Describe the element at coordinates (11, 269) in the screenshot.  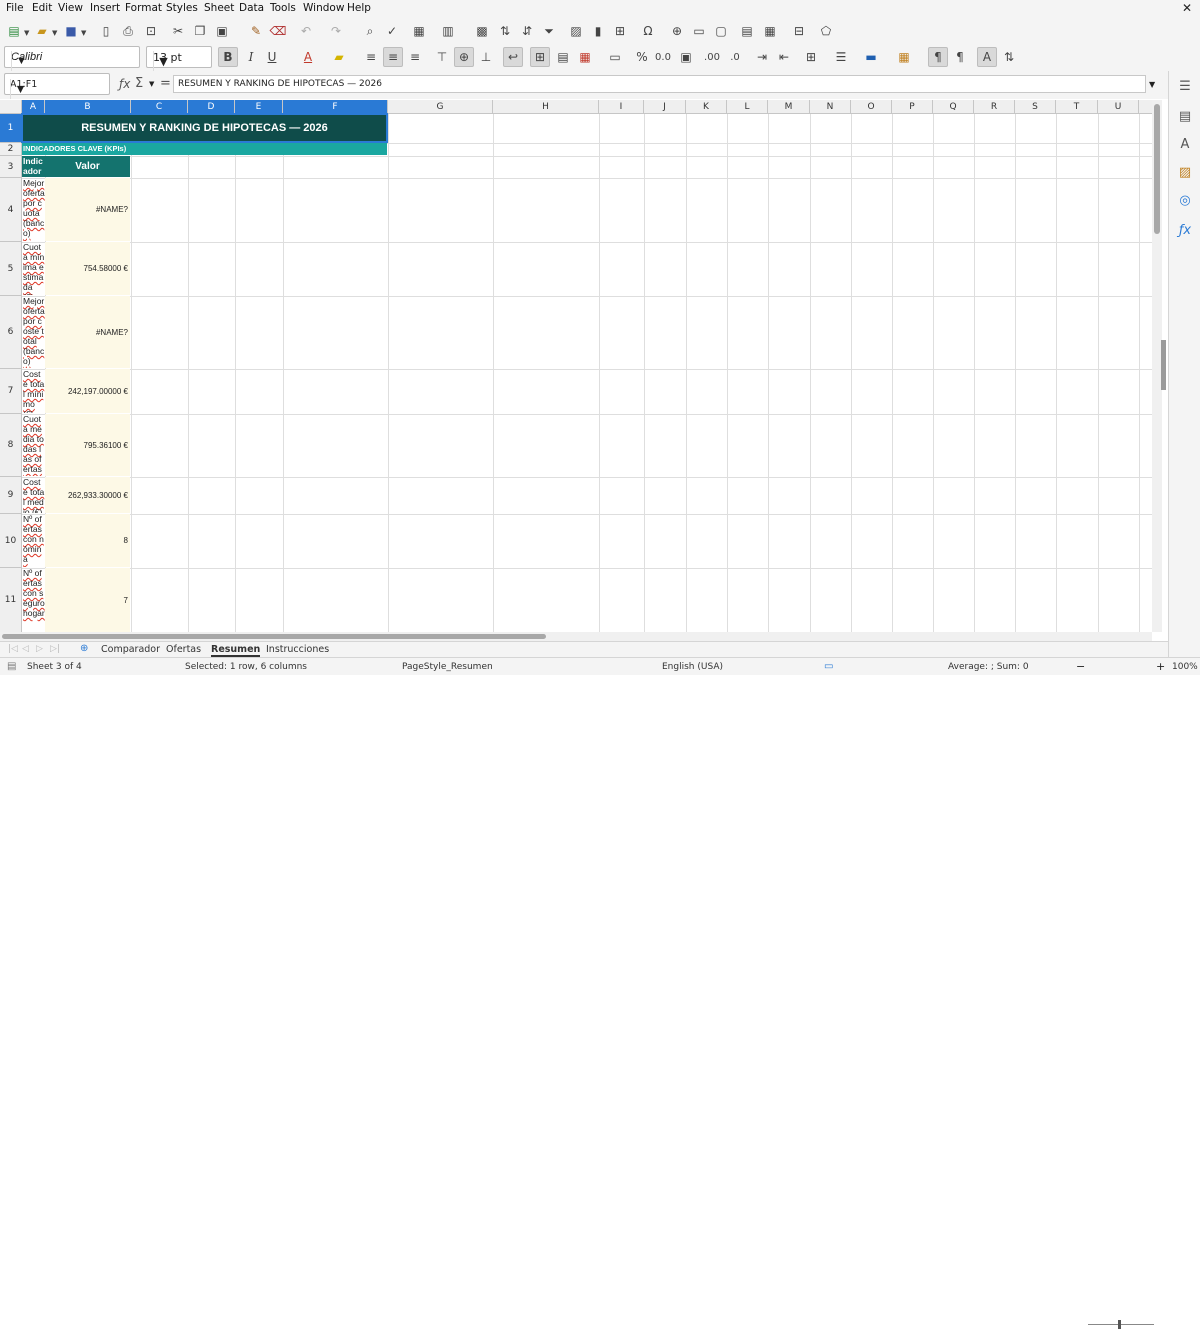
I see `row-header-5: 5` at that location.